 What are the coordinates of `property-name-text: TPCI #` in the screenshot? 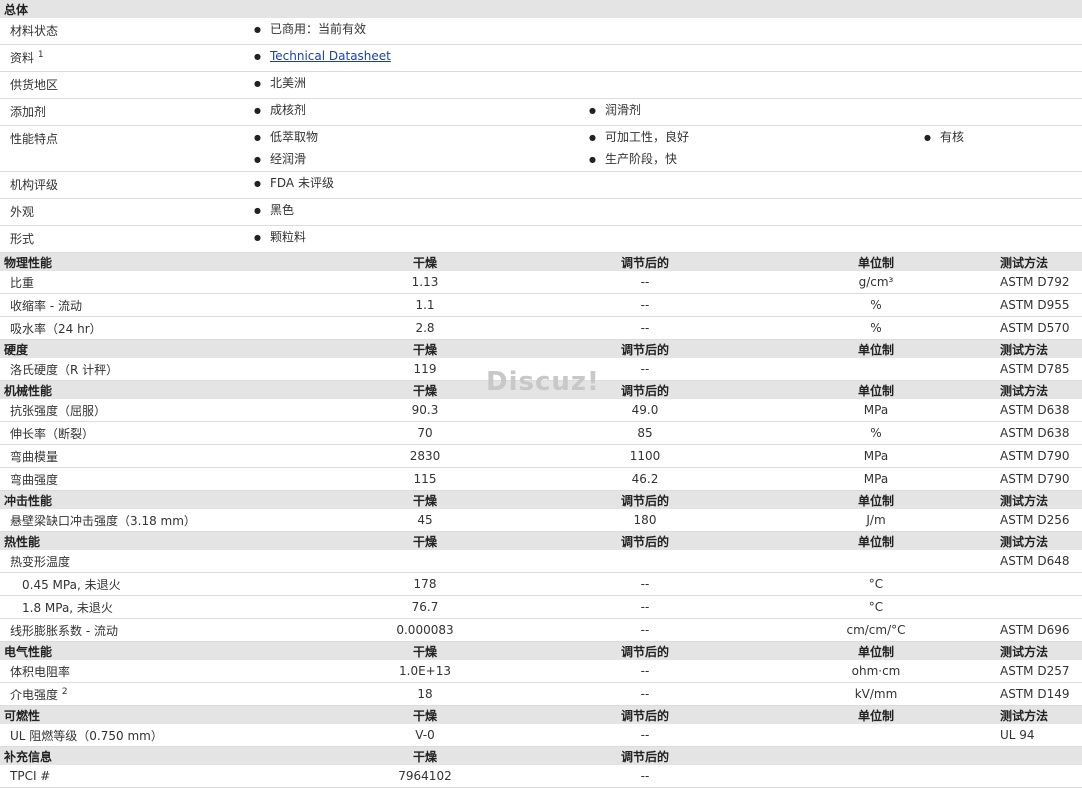 It's located at (30, 776).